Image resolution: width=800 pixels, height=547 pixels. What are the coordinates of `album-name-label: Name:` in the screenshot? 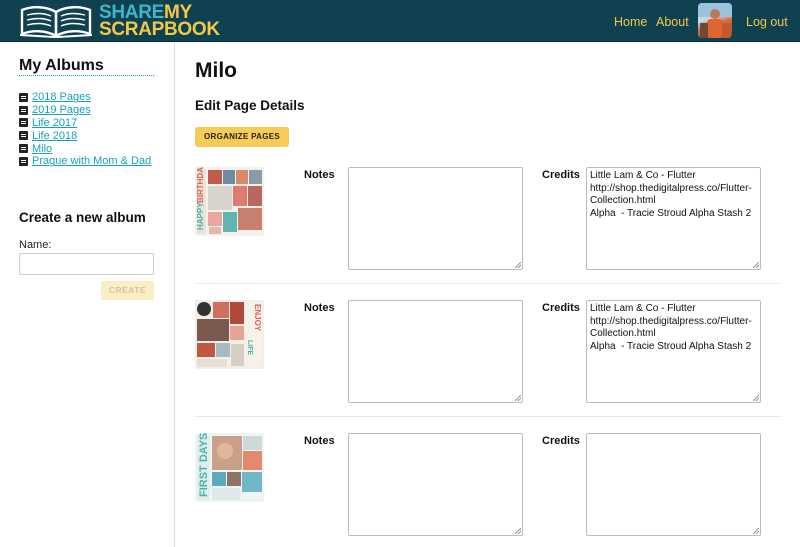 It's located at (35, 245).